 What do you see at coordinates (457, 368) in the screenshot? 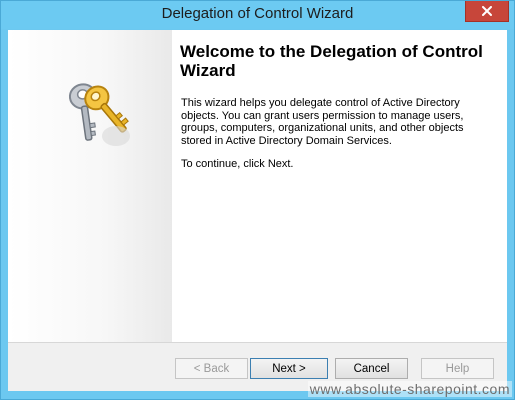
I see `help-button: Help` at bounding box center [457, 368].